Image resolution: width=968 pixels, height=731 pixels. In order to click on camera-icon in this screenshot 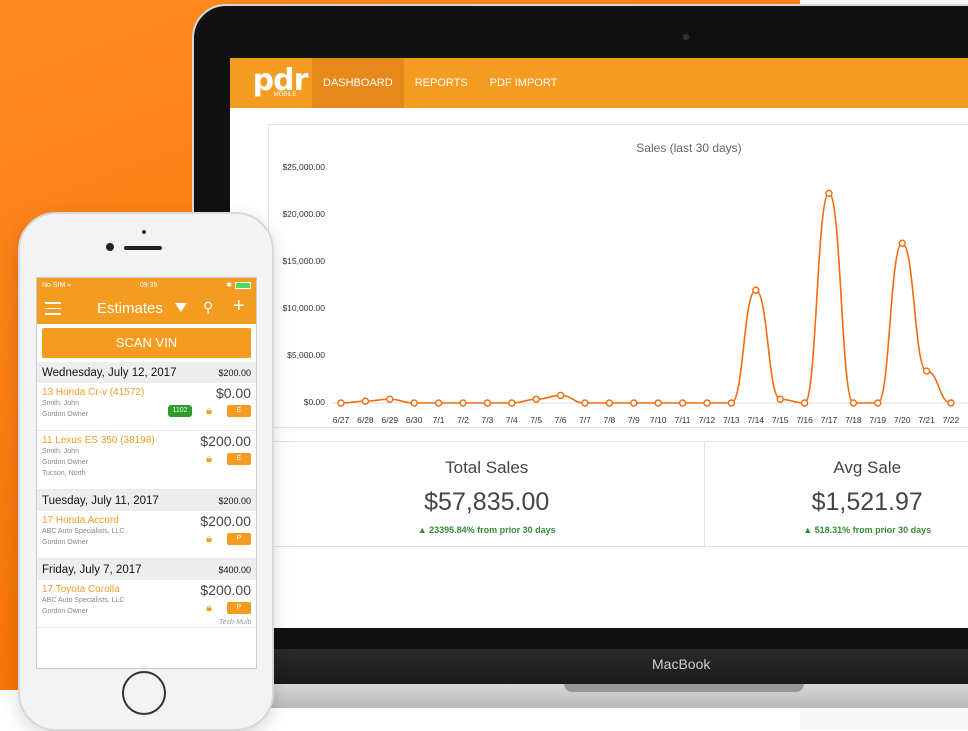, I will do `click(686, 37)`.